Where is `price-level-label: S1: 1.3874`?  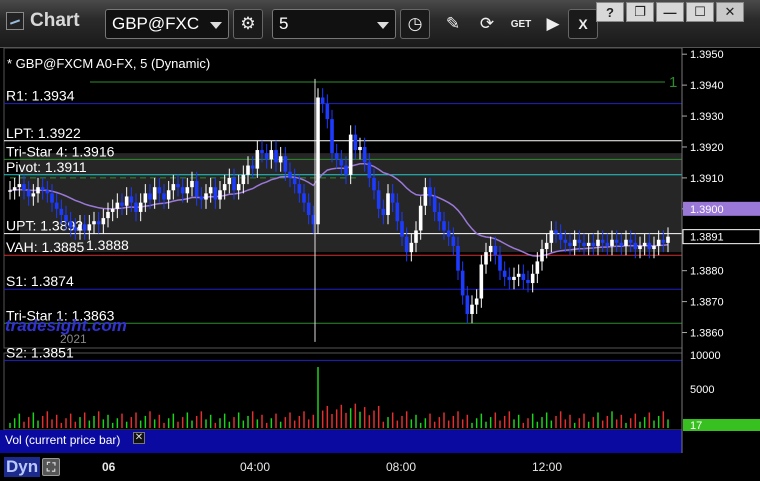 price-level-label: S1: 1.3874 is located at coordinates (40, 281).